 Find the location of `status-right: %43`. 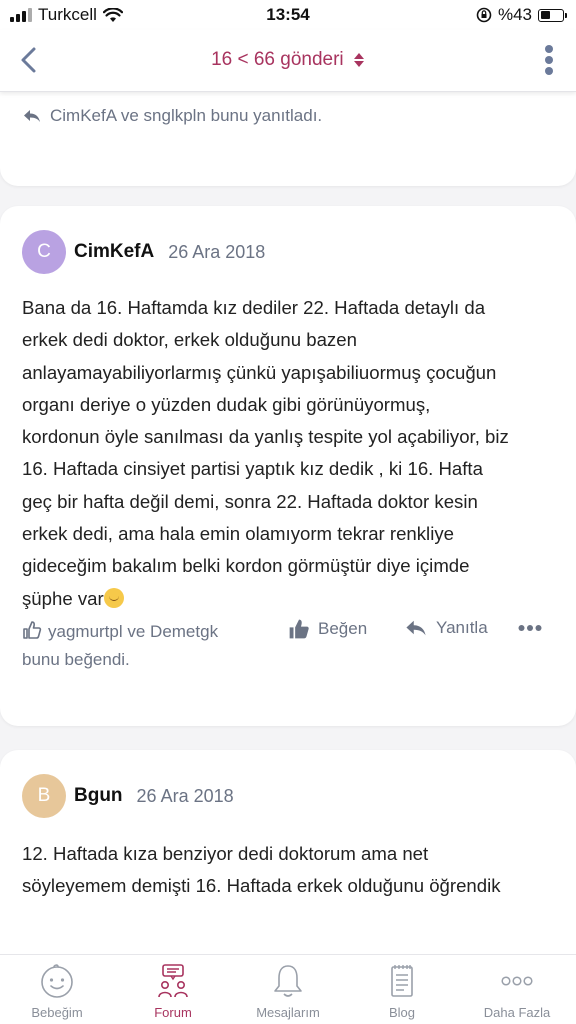

status-right: %43 is located at coordinates (521, 15).